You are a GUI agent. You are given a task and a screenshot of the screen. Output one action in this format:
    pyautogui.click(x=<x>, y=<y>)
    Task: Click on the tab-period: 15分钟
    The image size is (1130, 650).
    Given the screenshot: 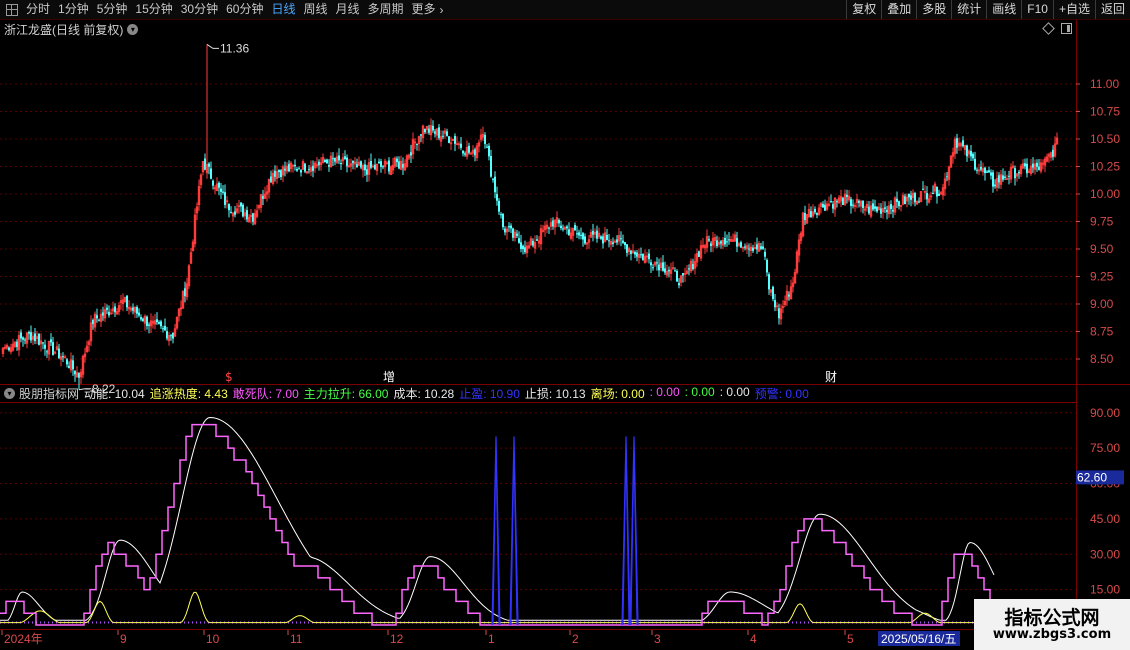 What is the action you would take?
    pyautogui.click(x=153, y=9)
    